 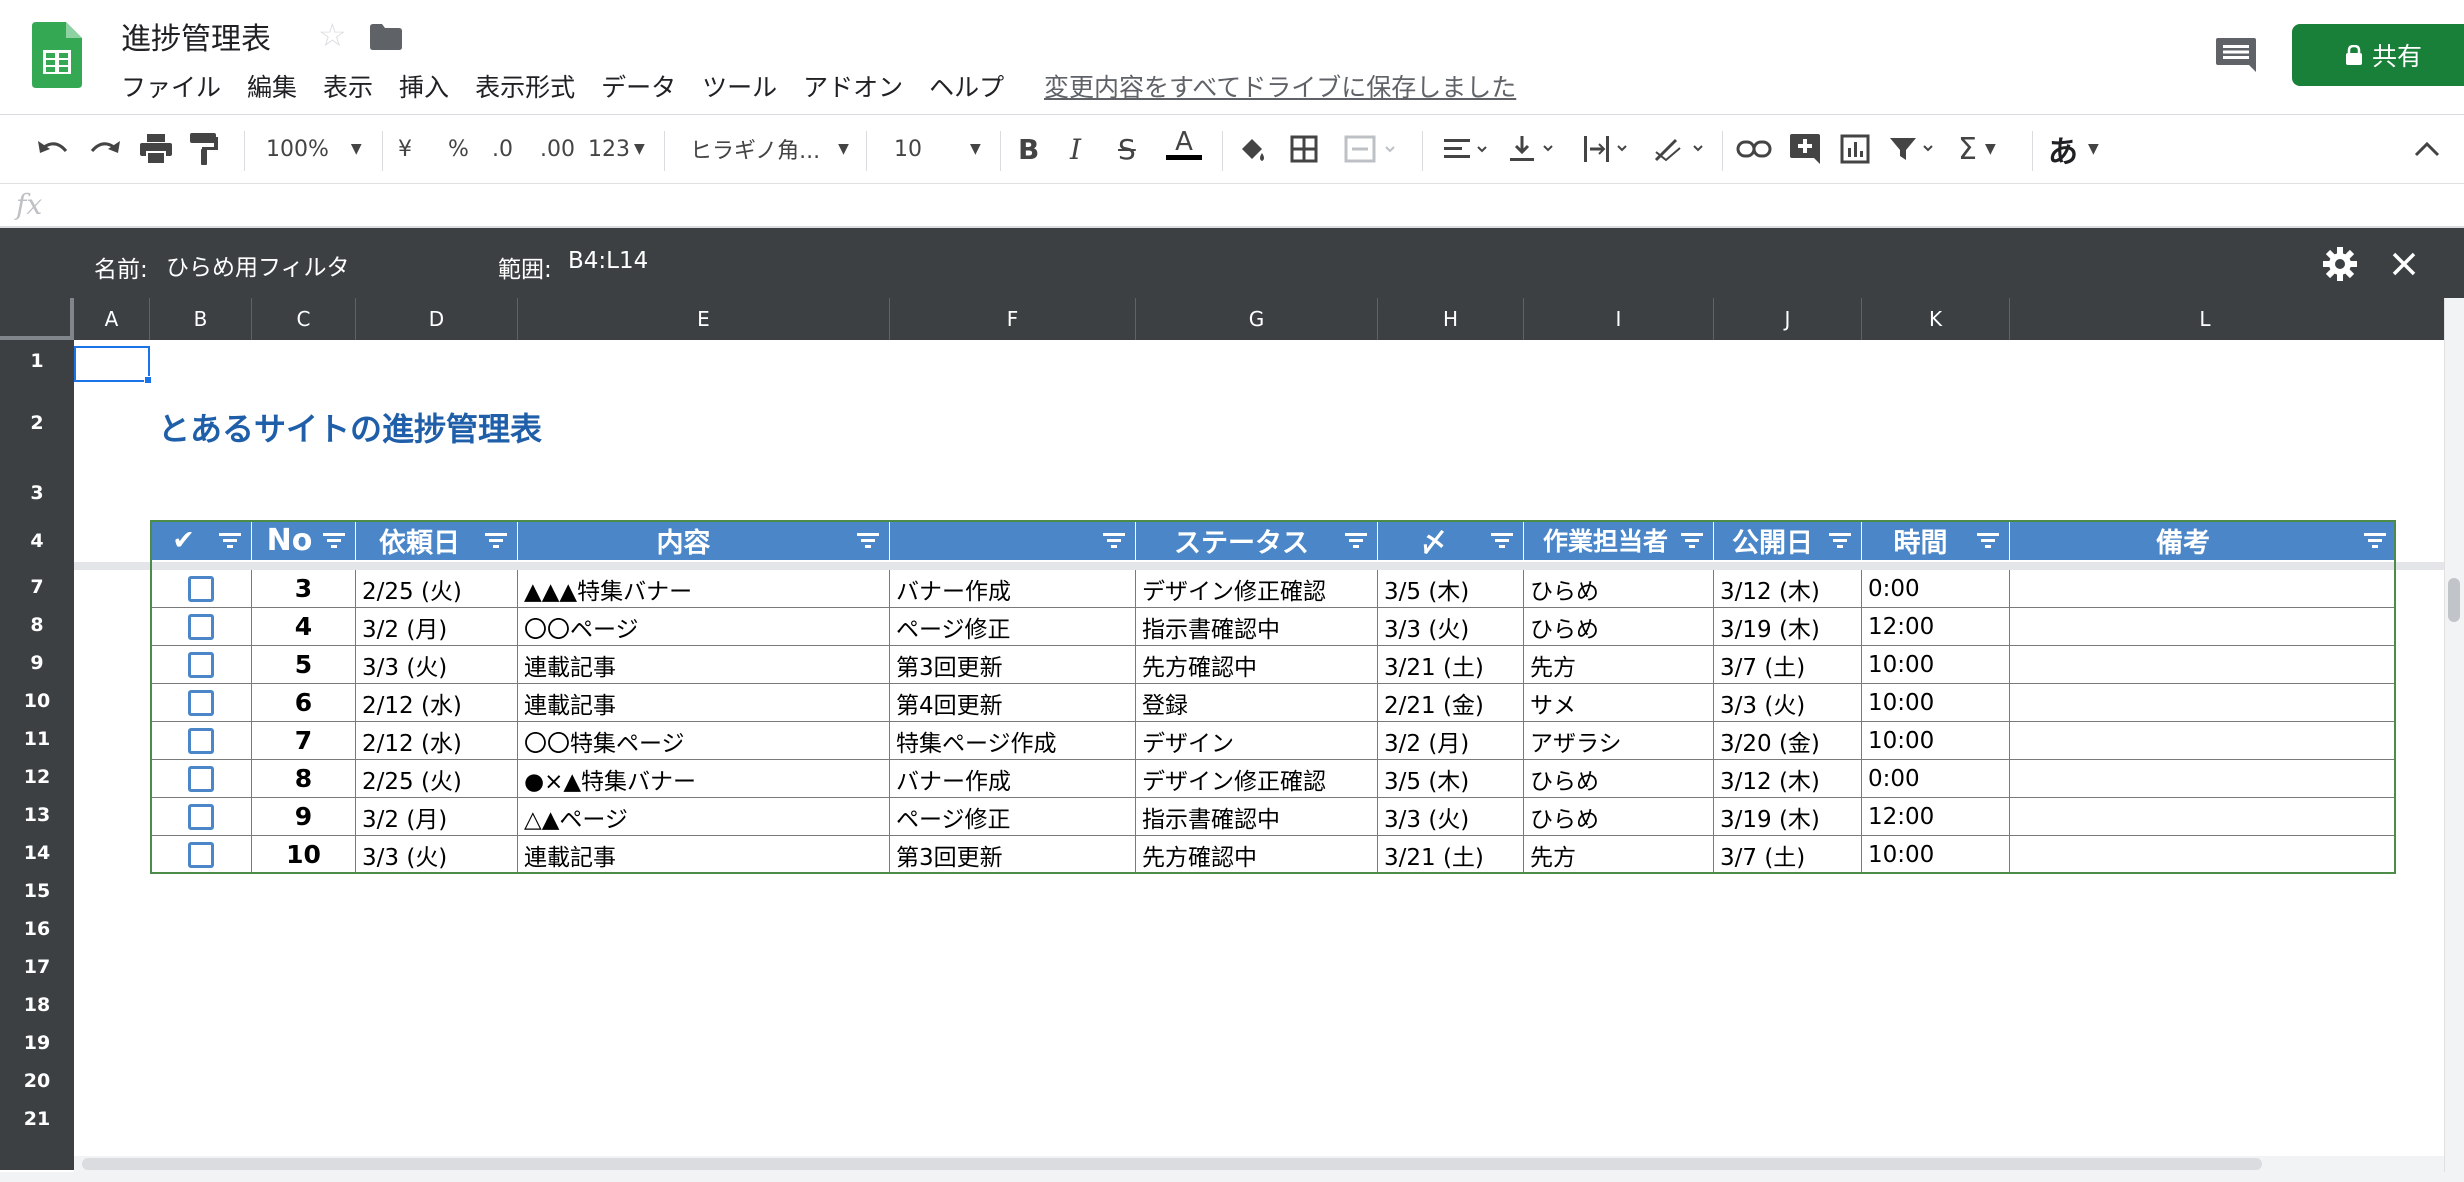 What do you see at coordinates (424, 86) in the screenshot?
I see `menu-insert: 挿入` at bounding box center [424, 86].